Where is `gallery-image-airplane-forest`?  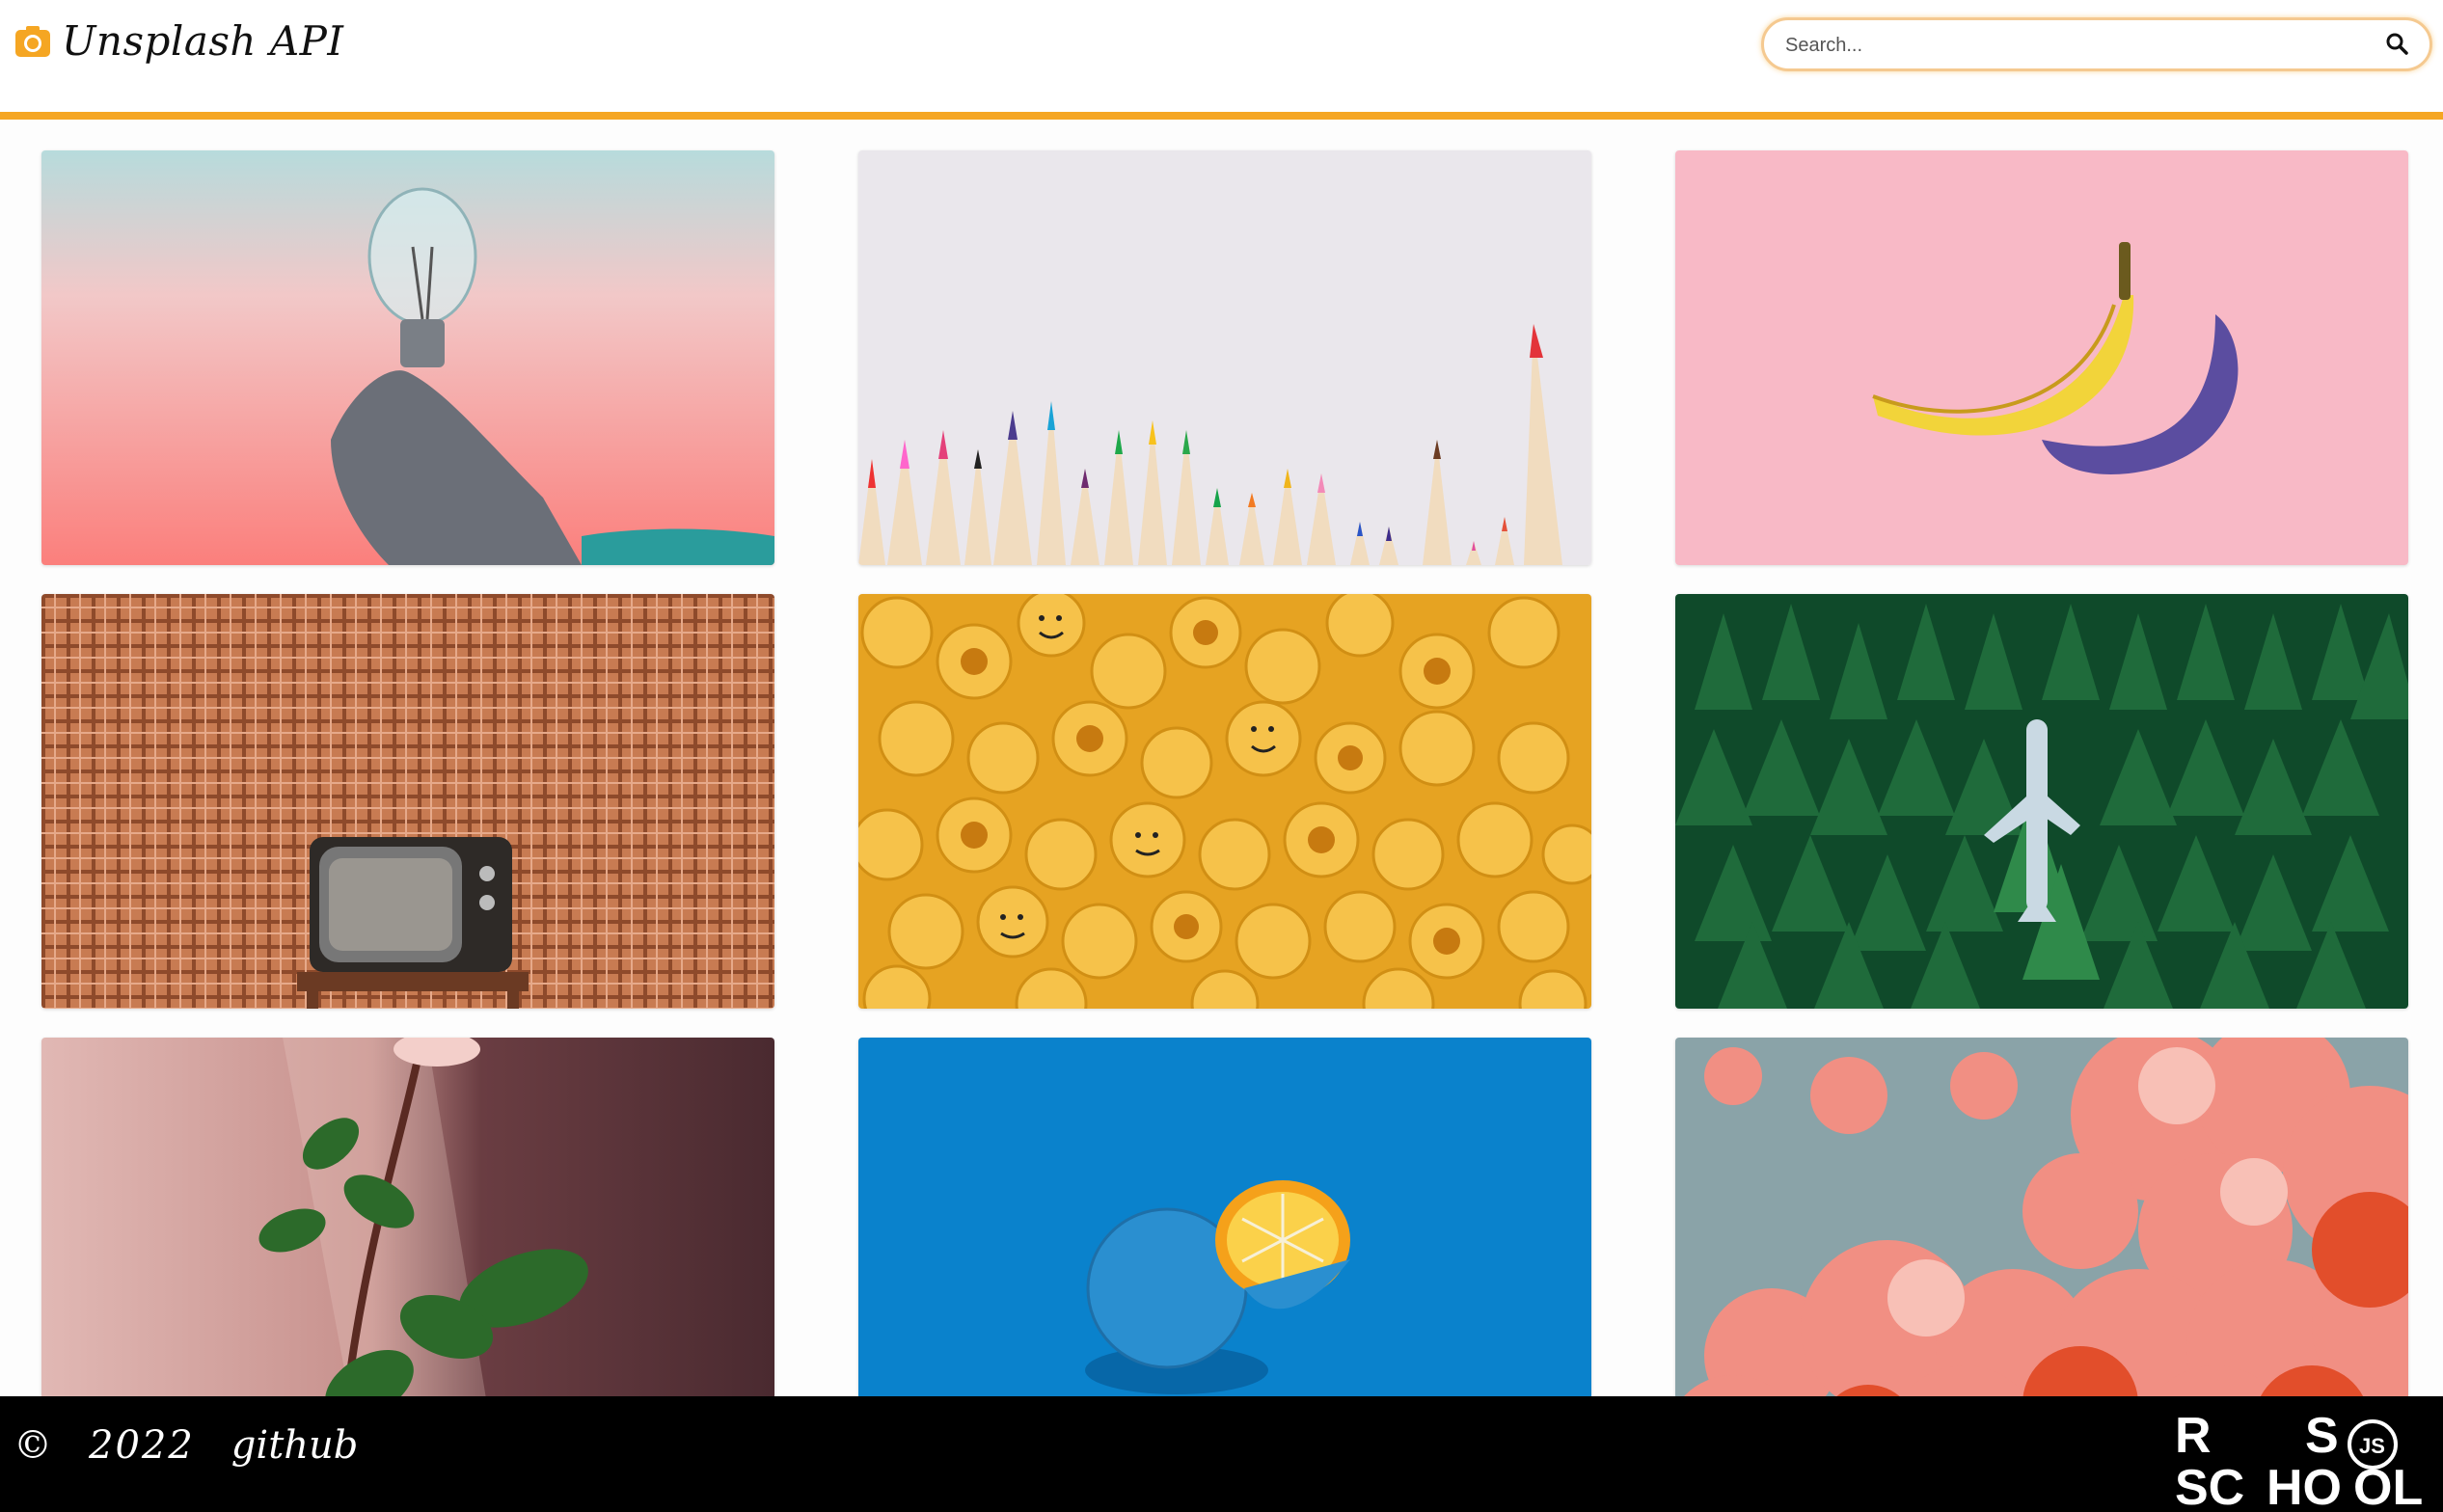
gallery-image-airplane-forest is located at coordinates (2041, 801).